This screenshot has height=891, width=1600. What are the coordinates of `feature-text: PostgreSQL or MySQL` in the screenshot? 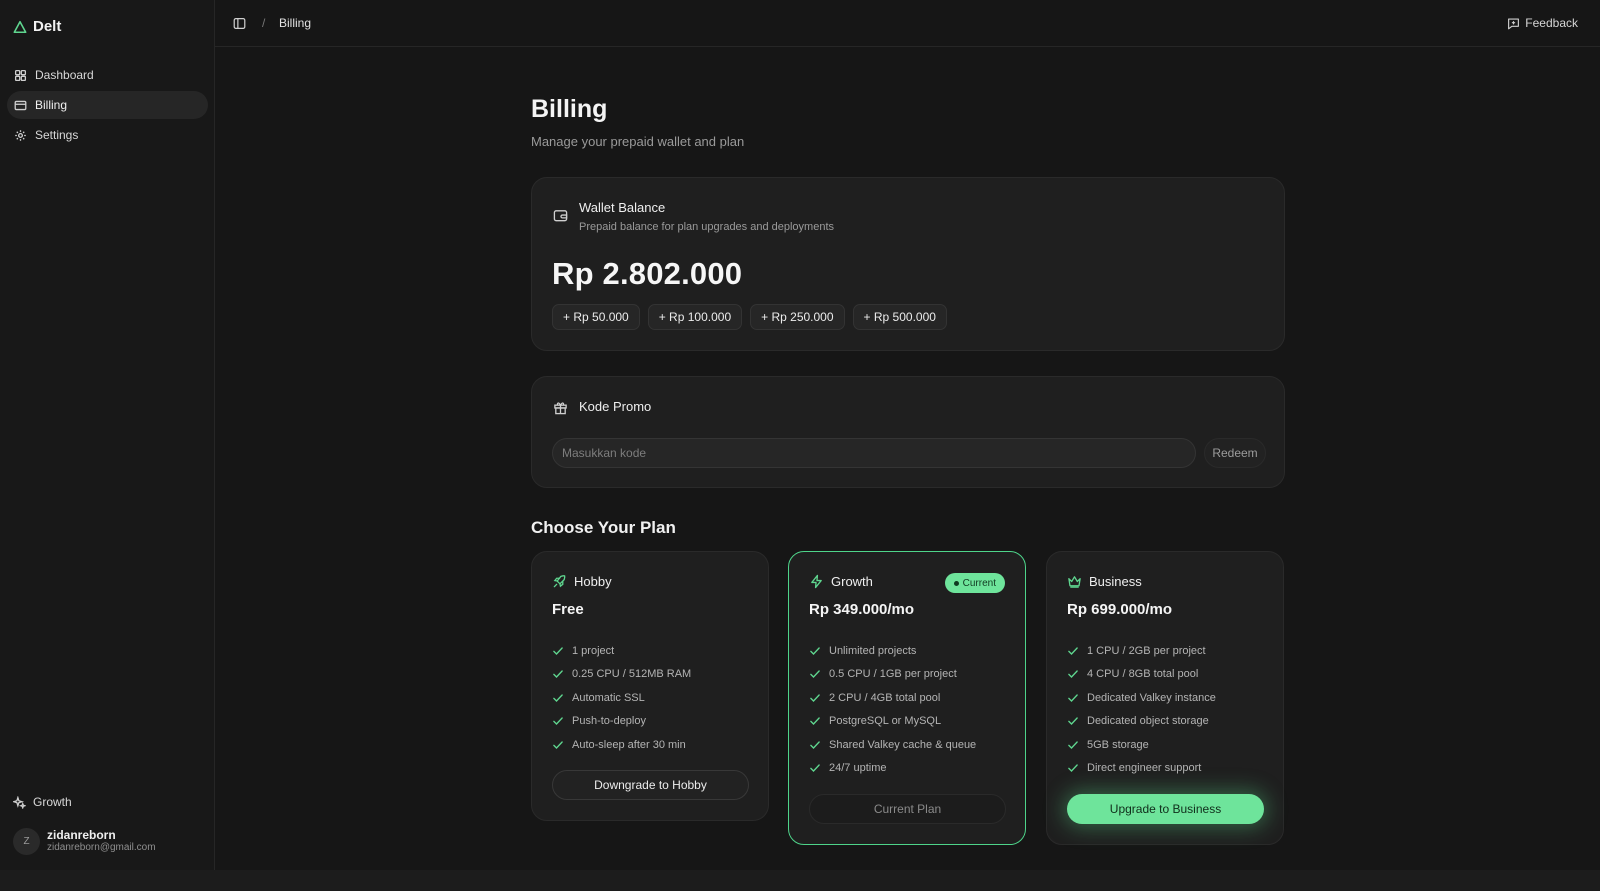 It's located at (885, 721).